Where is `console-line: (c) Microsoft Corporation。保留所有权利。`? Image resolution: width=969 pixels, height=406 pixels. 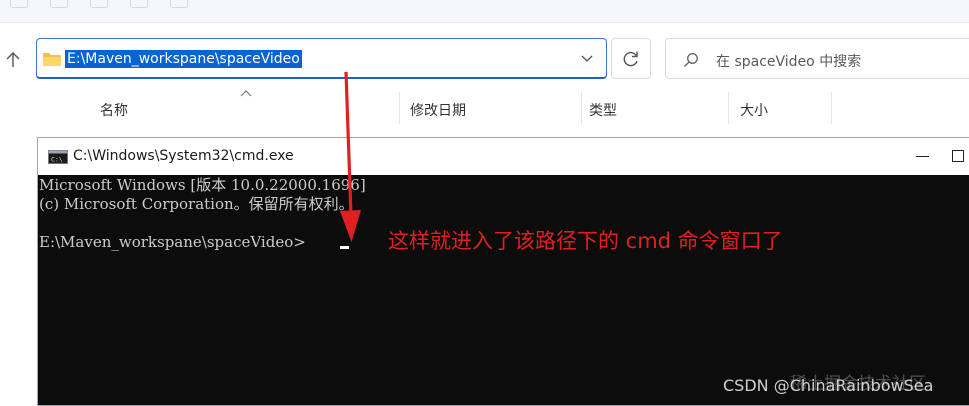
console-line: (c) Microsoft Corporation。保留所有权利。 is located at coordinates (196, 204).